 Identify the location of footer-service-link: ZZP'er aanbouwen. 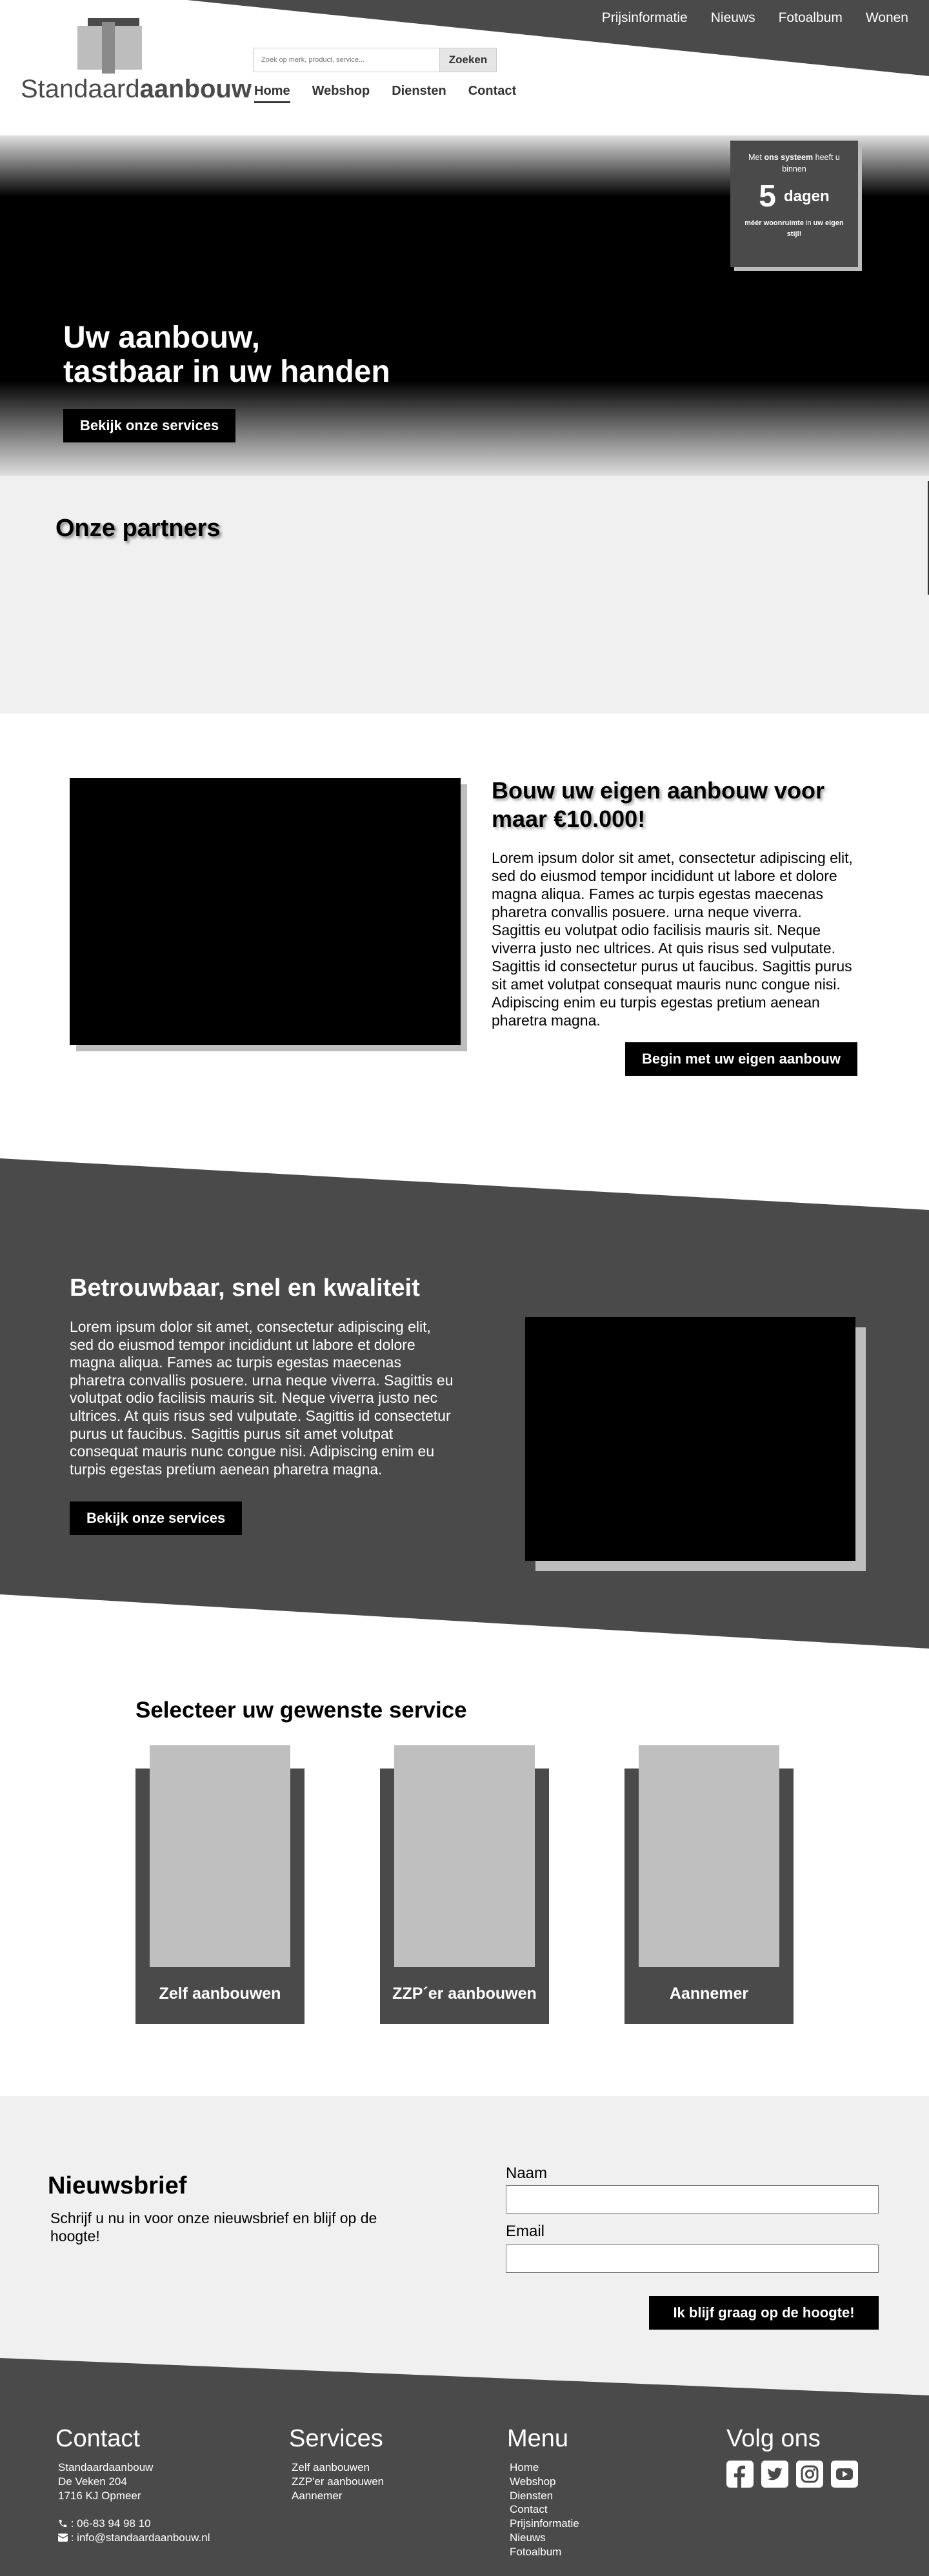
(338, 2482).